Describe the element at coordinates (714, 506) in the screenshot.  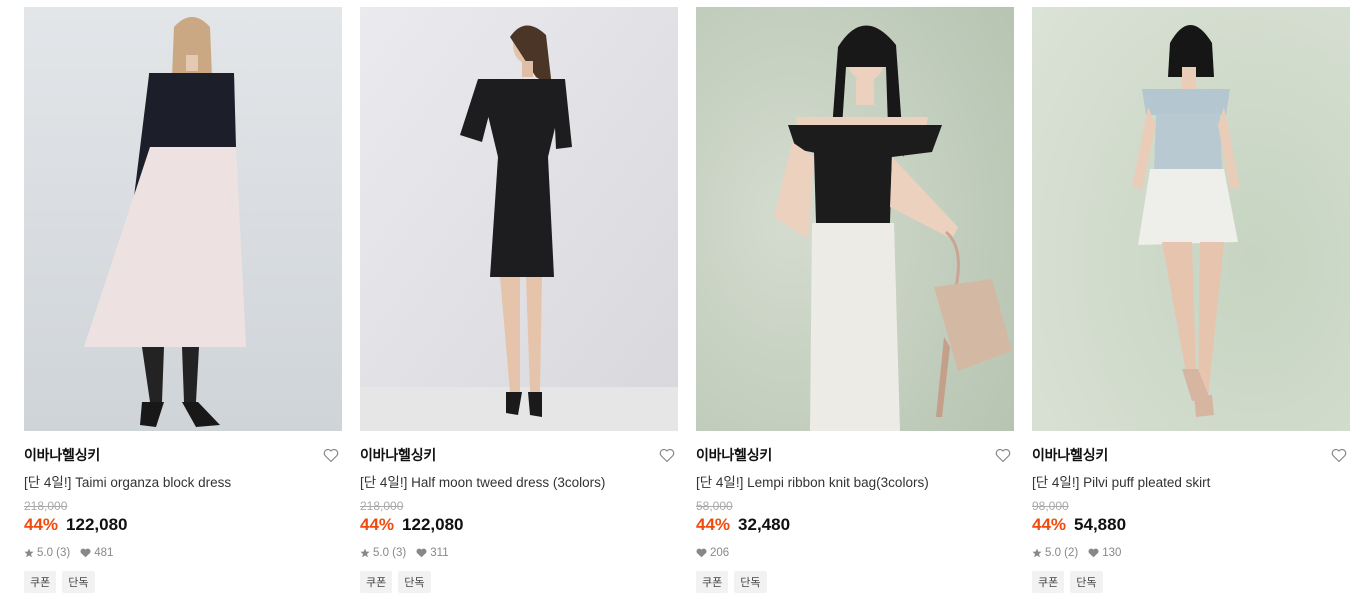
I see `original-price: 58,000` at that location.